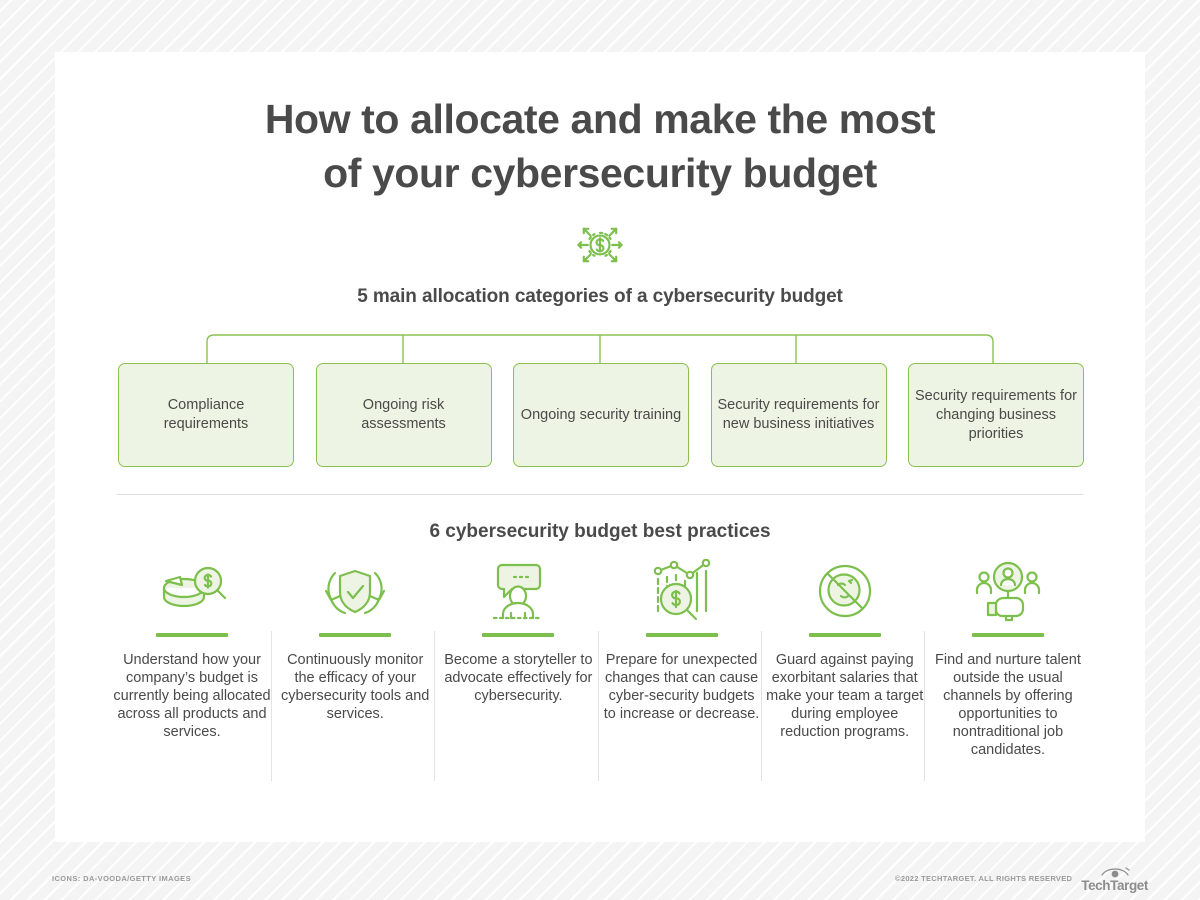 Image resolution: width=1200 pixels, height=900 pixels. What do you see at coordinates (121, 878) in the screenshot?
I see `icon-credit: ICONS: DA-VOODA/GETTY IMAGES` at bounding box center [121, 878].